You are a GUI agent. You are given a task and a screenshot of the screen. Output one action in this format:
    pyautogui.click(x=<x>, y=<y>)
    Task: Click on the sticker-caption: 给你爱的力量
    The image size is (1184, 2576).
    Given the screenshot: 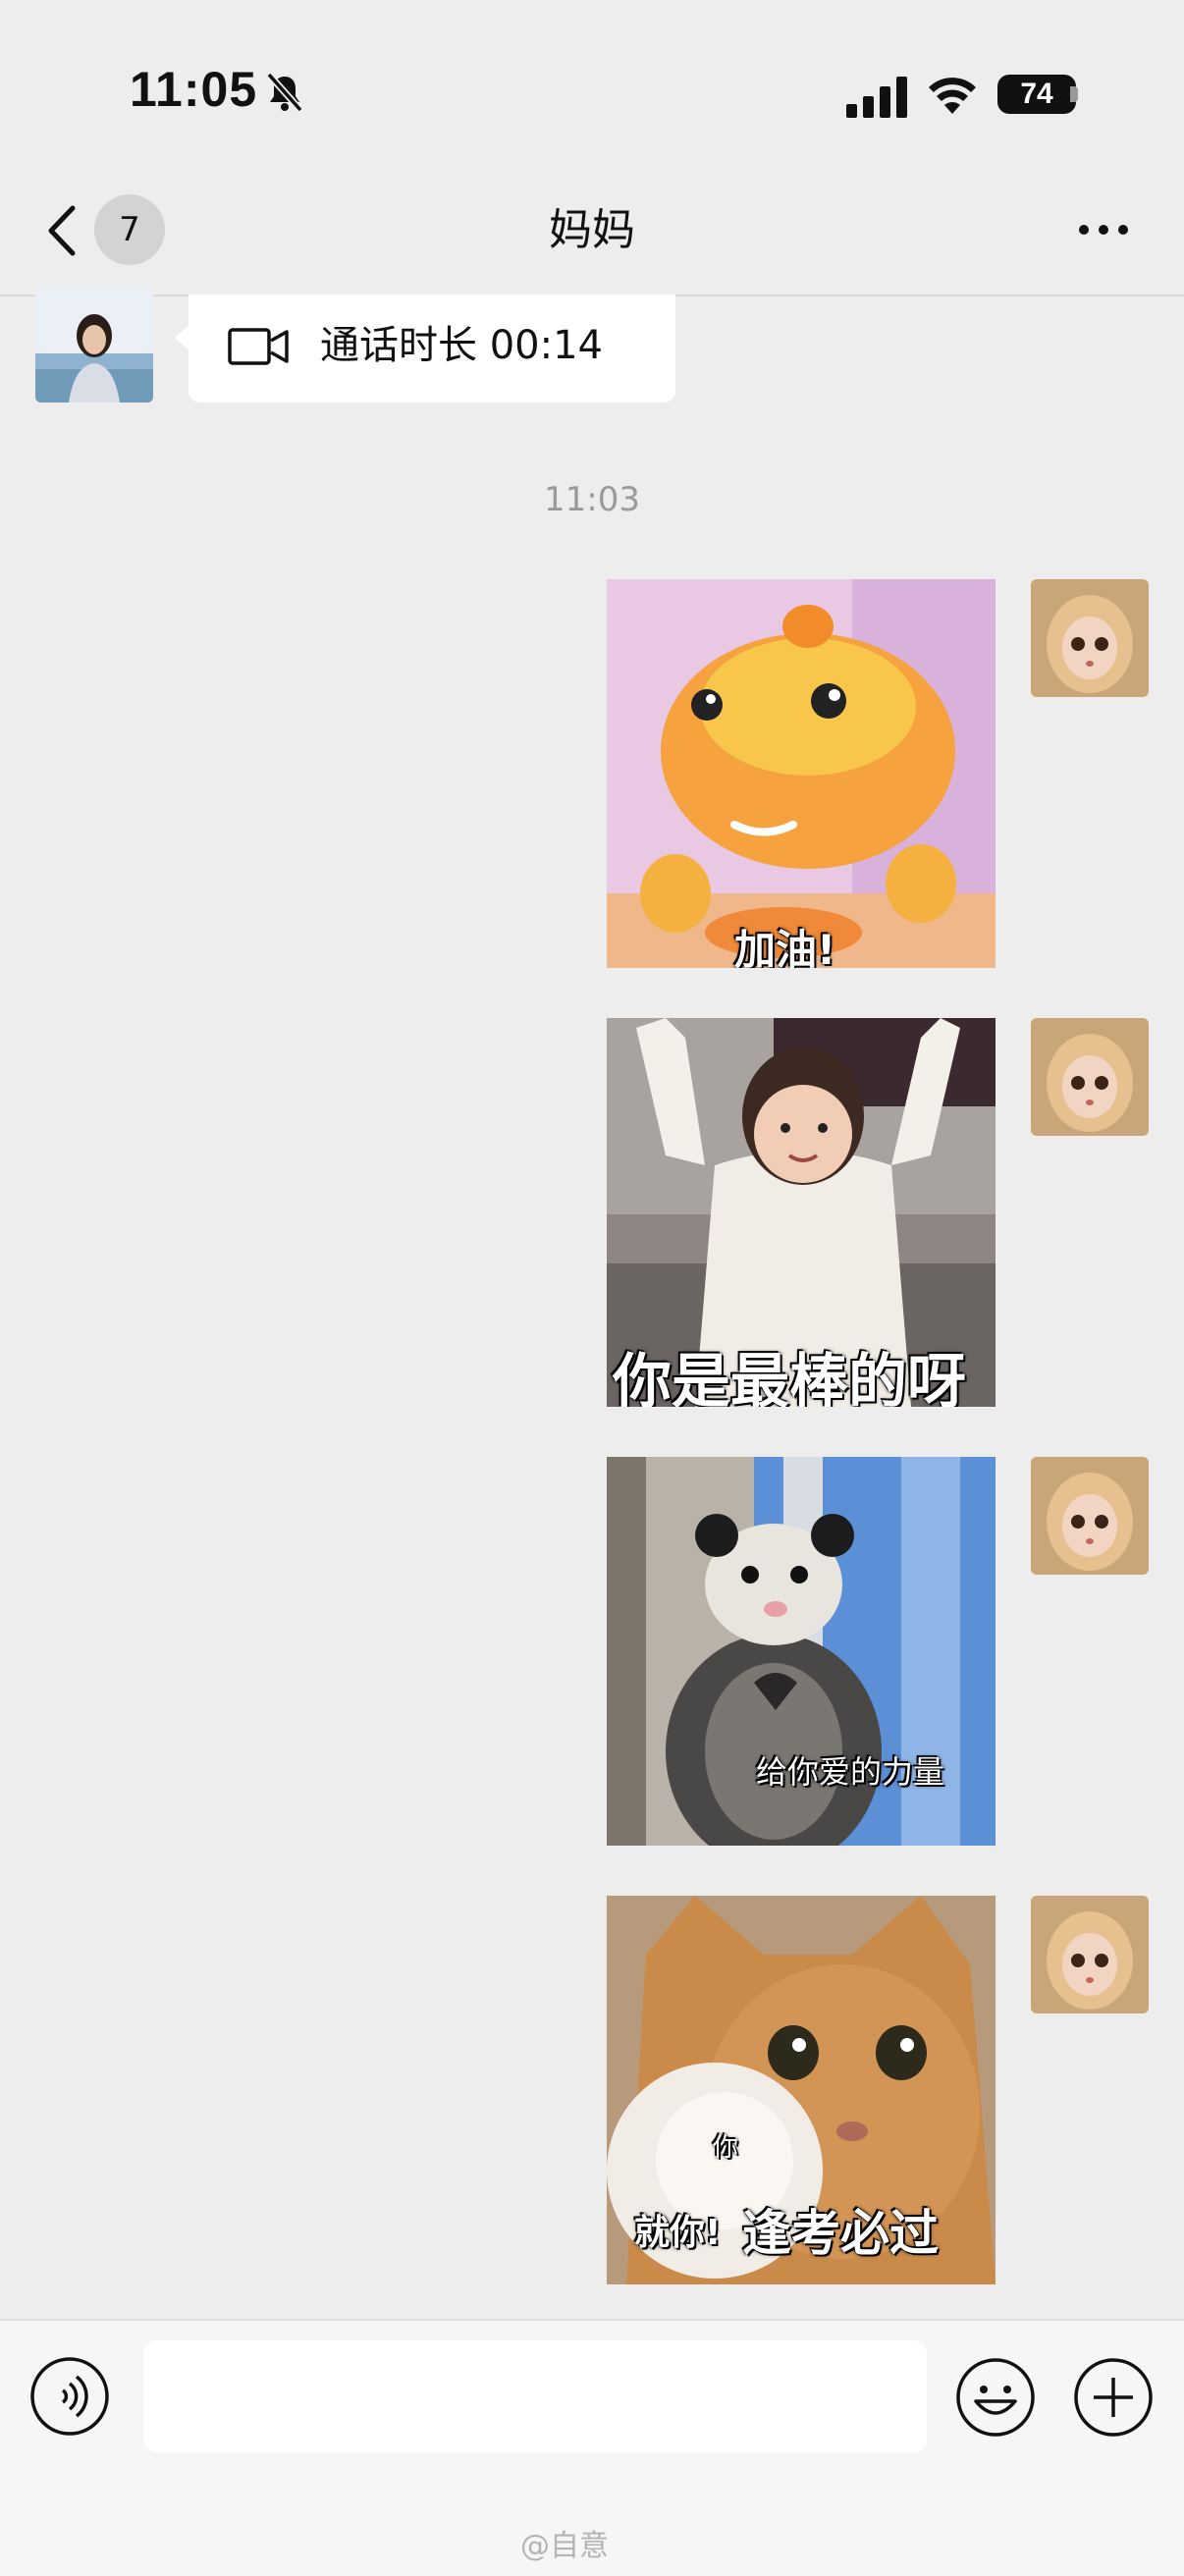 What is the action you would take?
    pyautogui.click(x=850, y=1772)
    